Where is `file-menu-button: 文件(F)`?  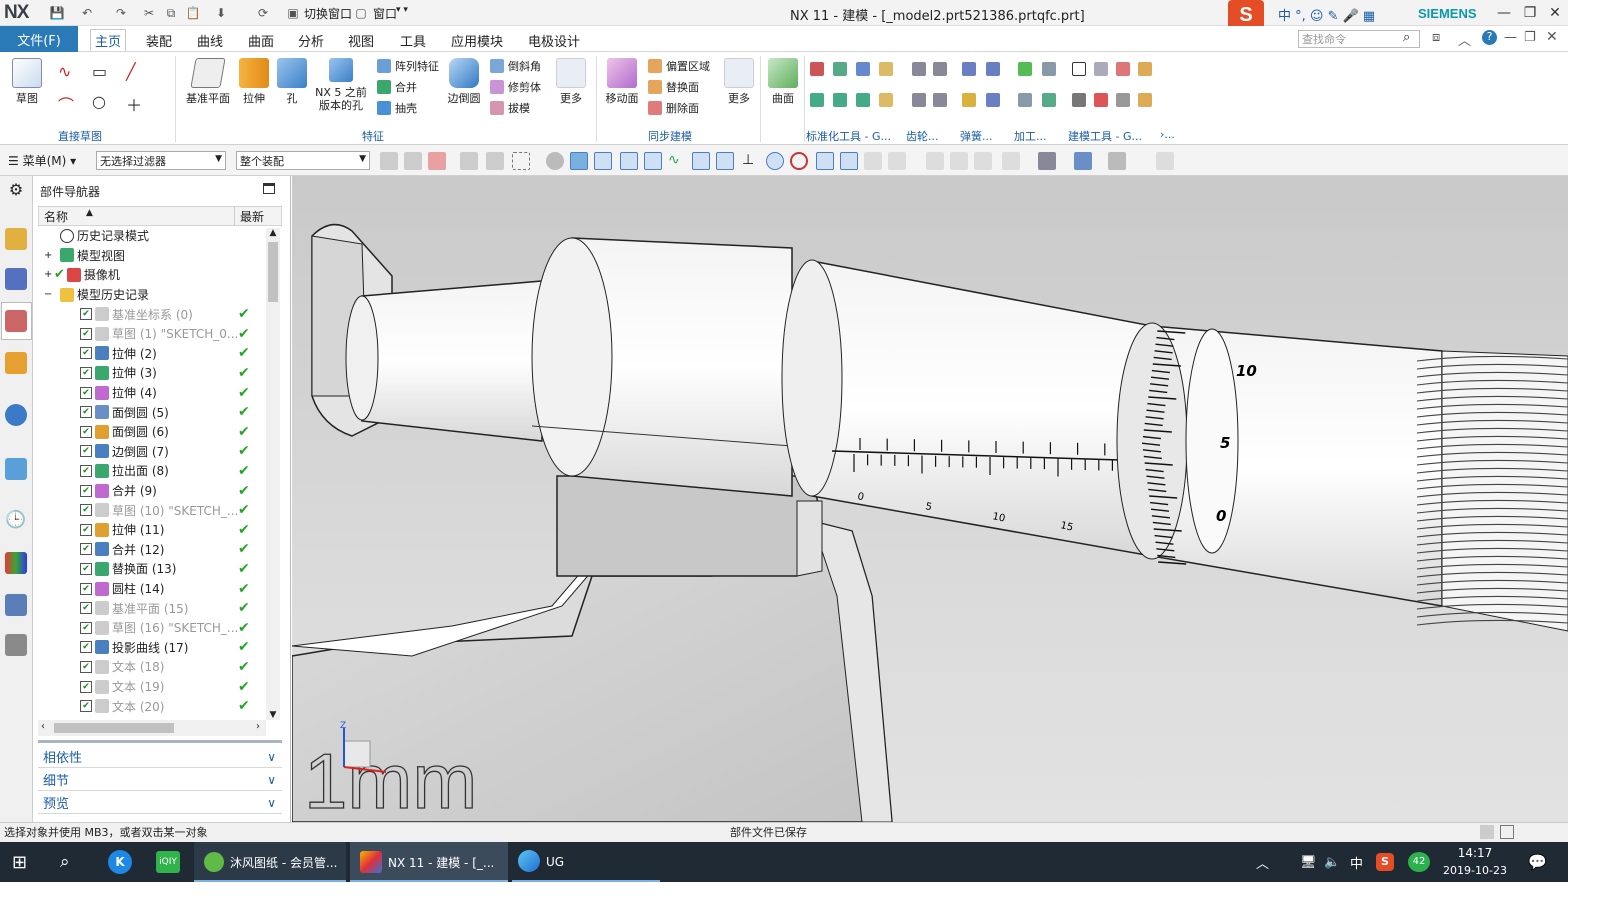
file-menu-button: 文件(F) is located at coordinates (39, 39).